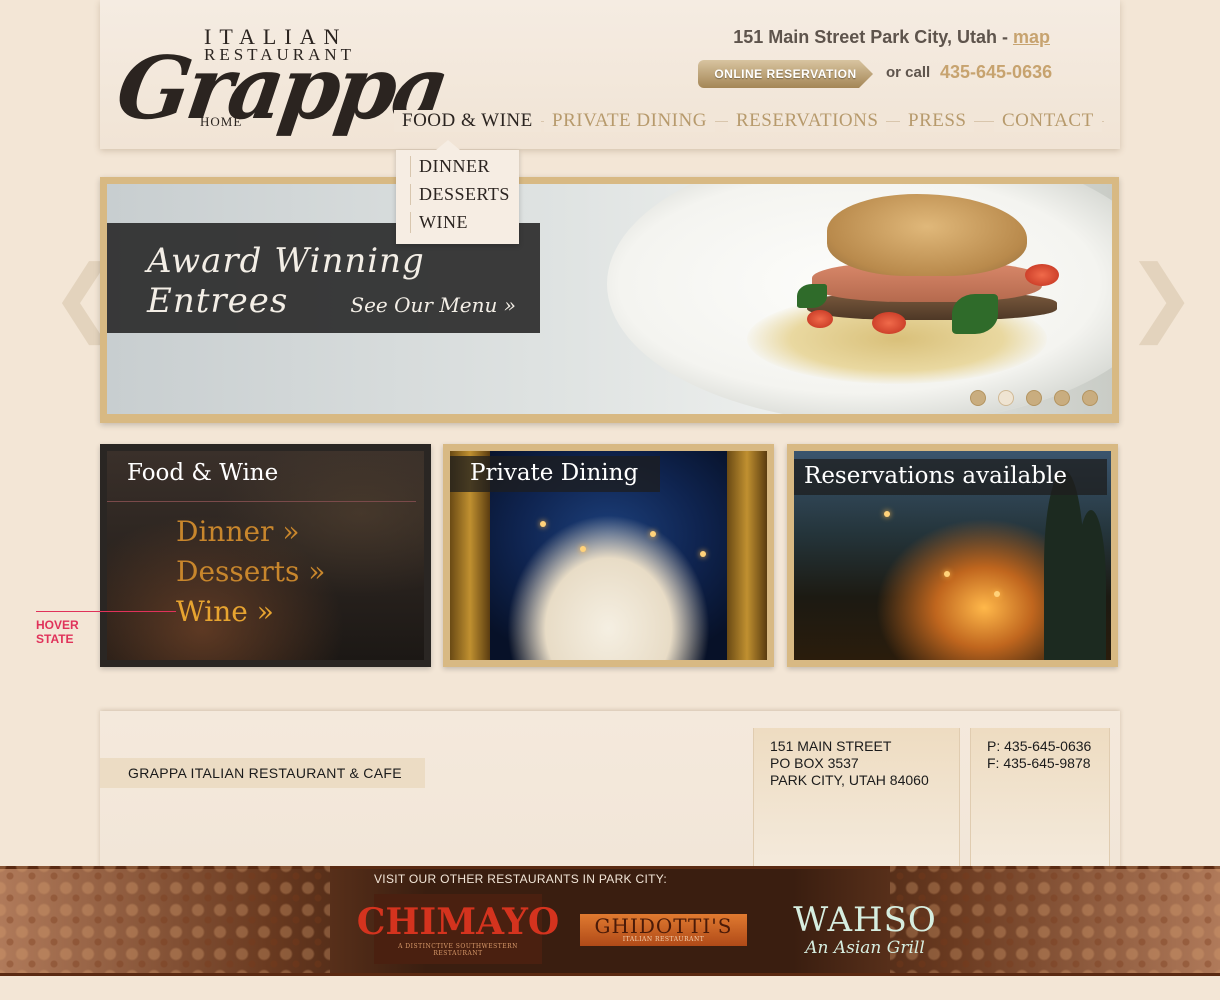 This screenshot has width=1220, height=1000. Describe the element at coordinates (165, 921) in the screenshot. I see `damask-pattern` at that location.